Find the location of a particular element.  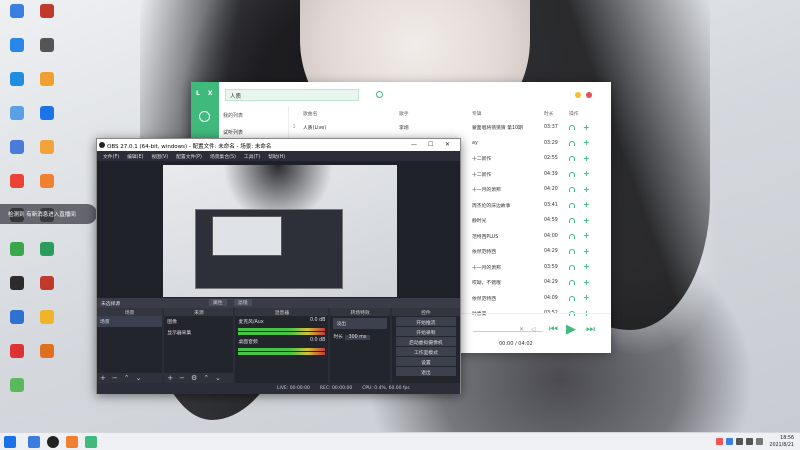

menu-item: 工具(T) is located at coordinates (252, 157).